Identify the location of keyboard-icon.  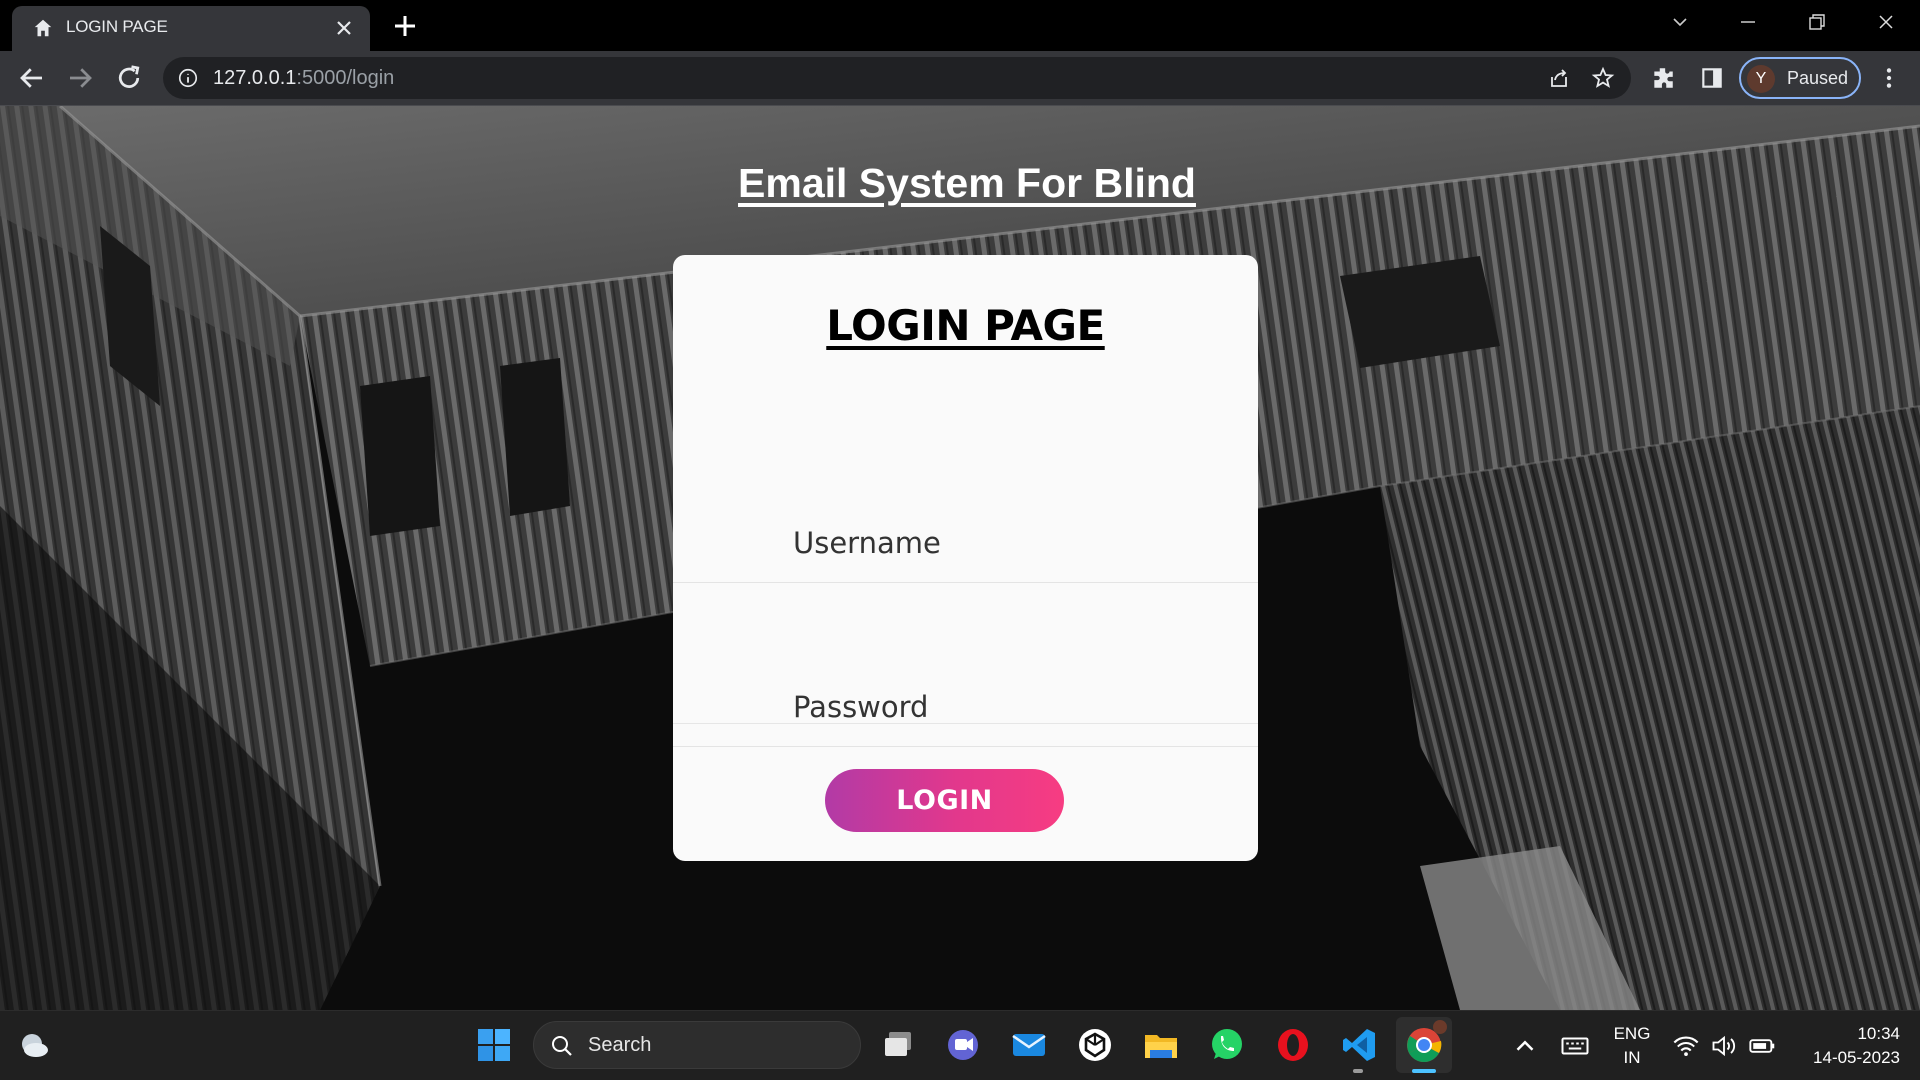
(1575, 1046).